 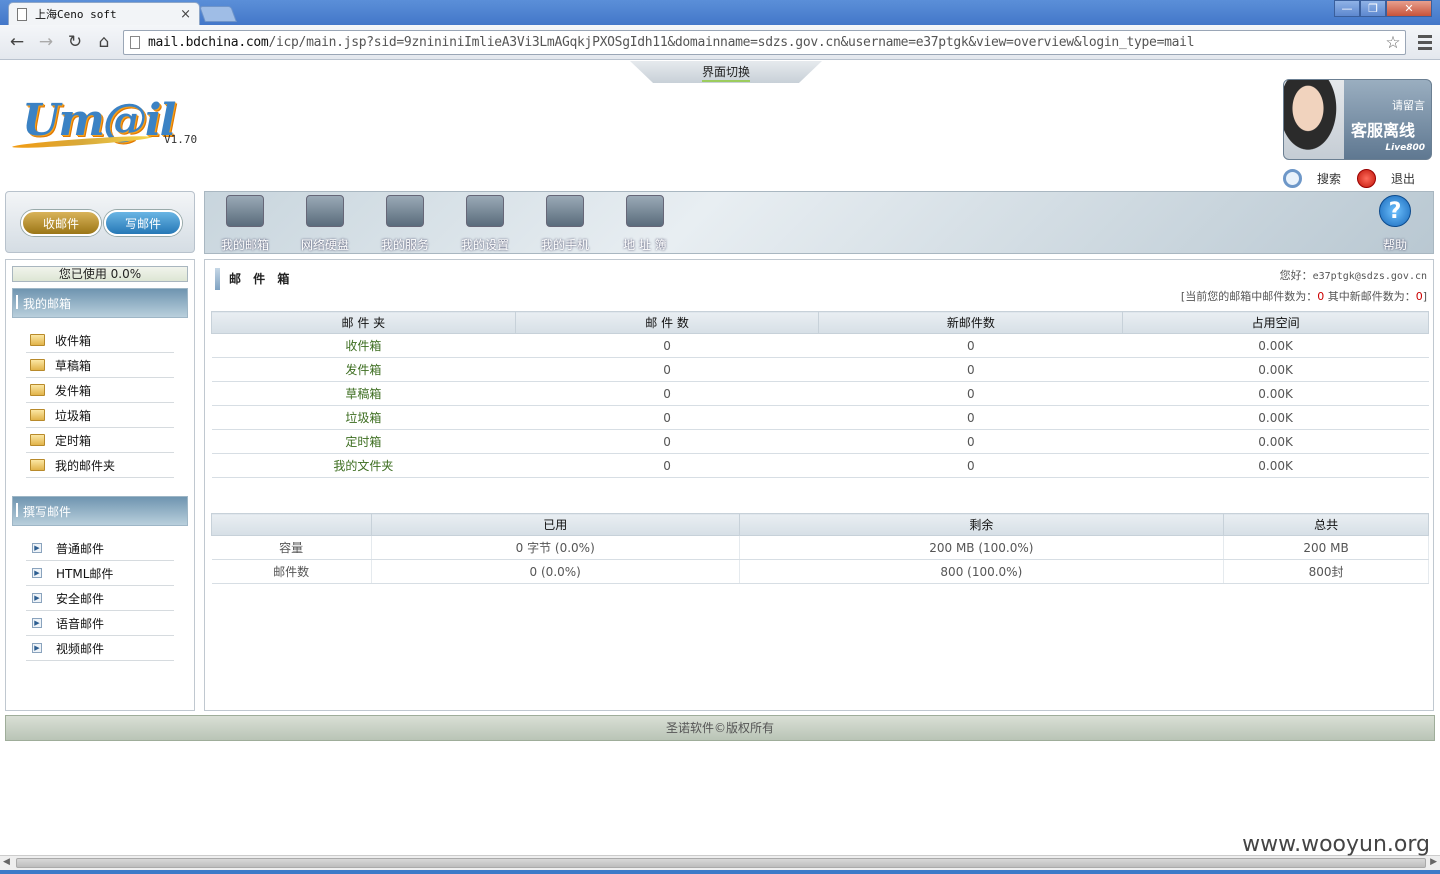 What do you see at coordinates (100, 573) in the screenshot?
I see `sidebar-item-html-mail: ▶ HTML邮件` at bounding box center [100, 573].